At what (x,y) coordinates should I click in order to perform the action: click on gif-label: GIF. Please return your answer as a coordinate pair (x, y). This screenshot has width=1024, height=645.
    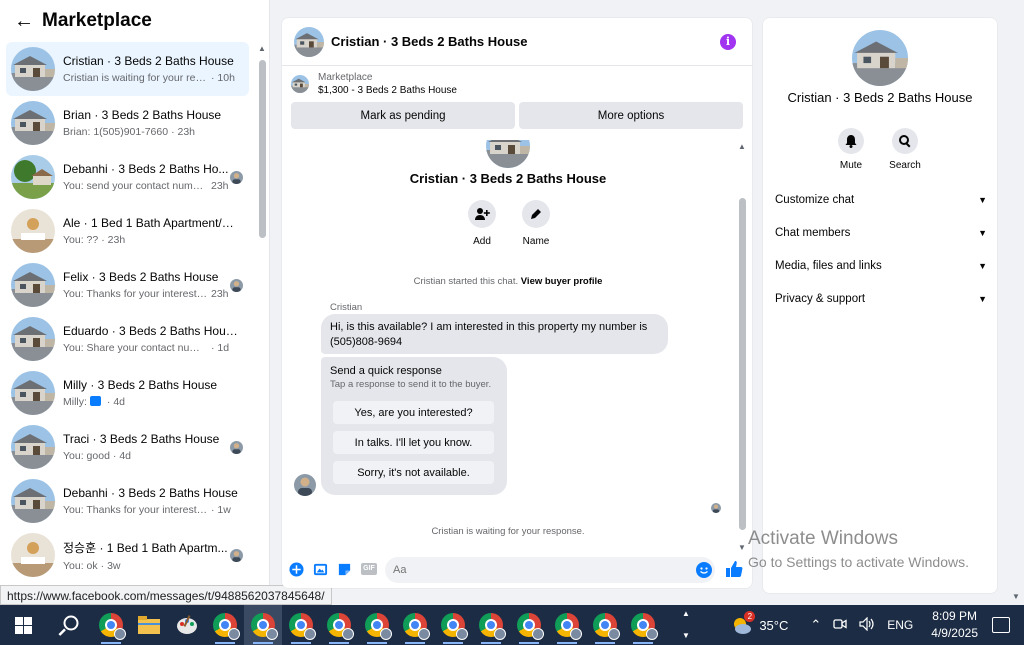
    Looking at the image, I should click on (369, 569).